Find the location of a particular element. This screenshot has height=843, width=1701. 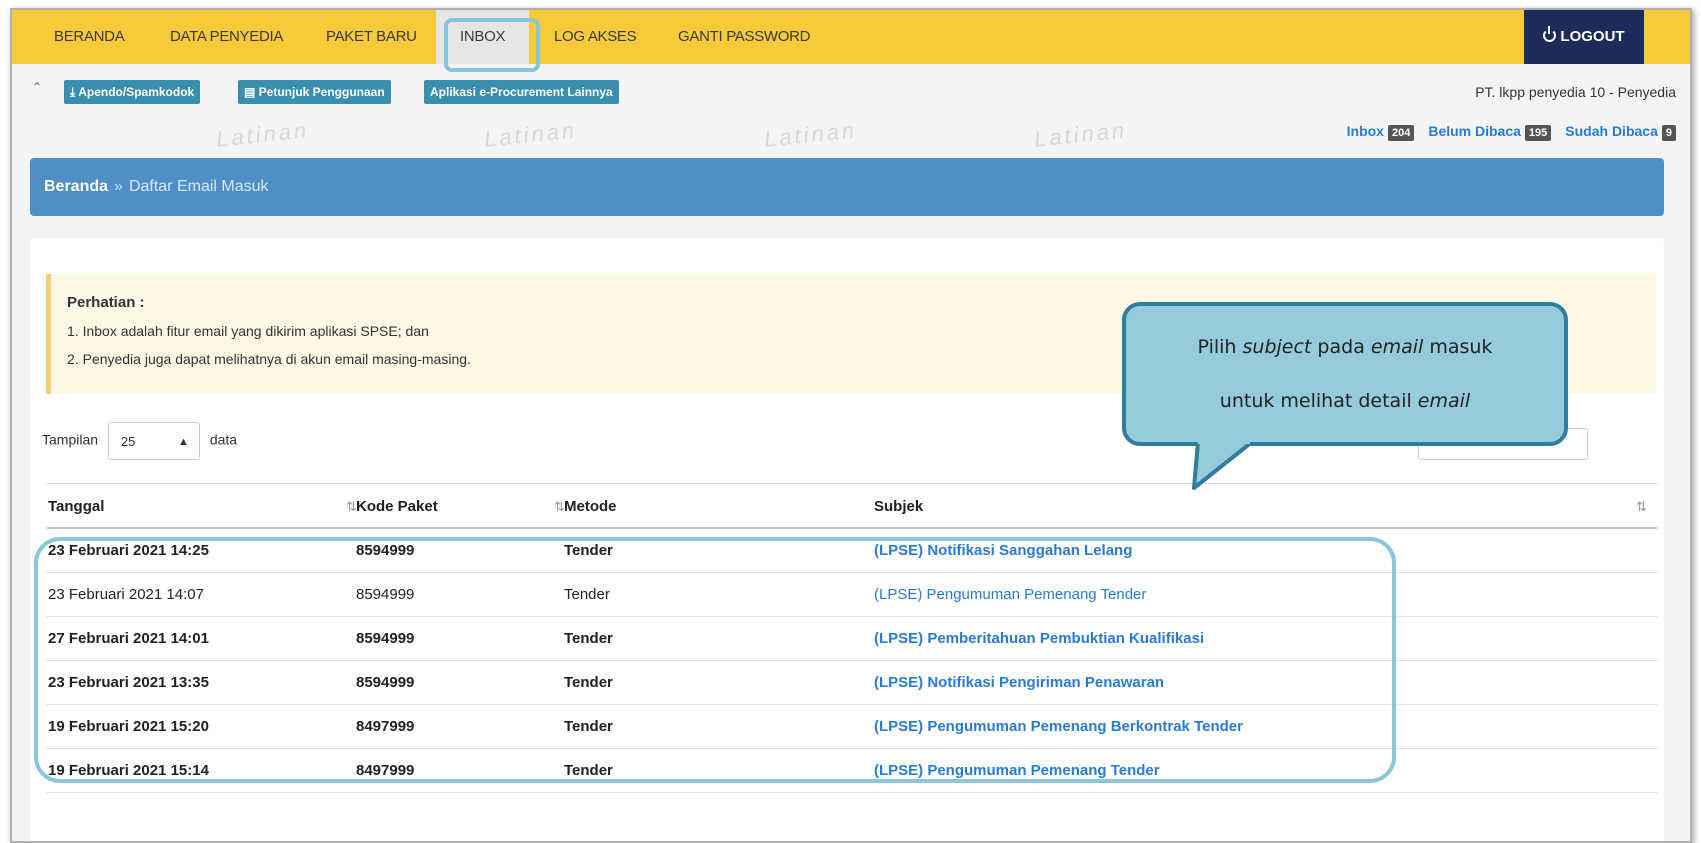

unread-link: Belum Dibaca is located at coordinates (1474, 131).